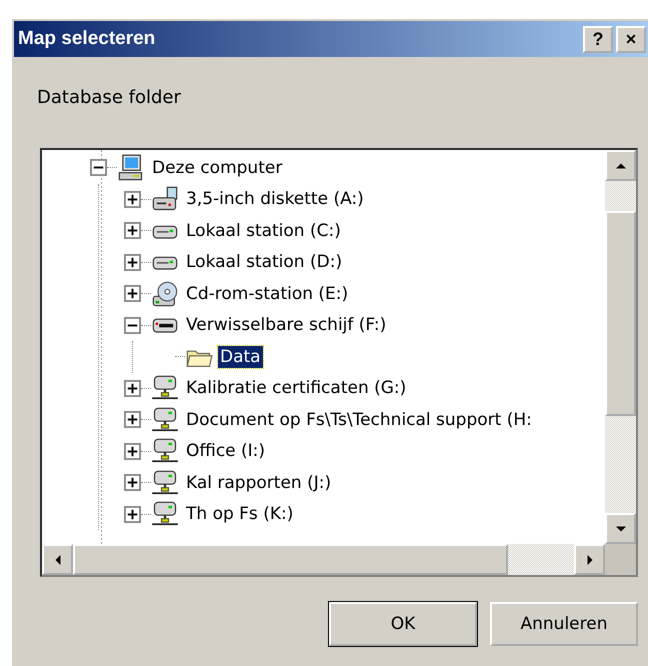  I want to click on ok-button: OK, so click(403, 624).